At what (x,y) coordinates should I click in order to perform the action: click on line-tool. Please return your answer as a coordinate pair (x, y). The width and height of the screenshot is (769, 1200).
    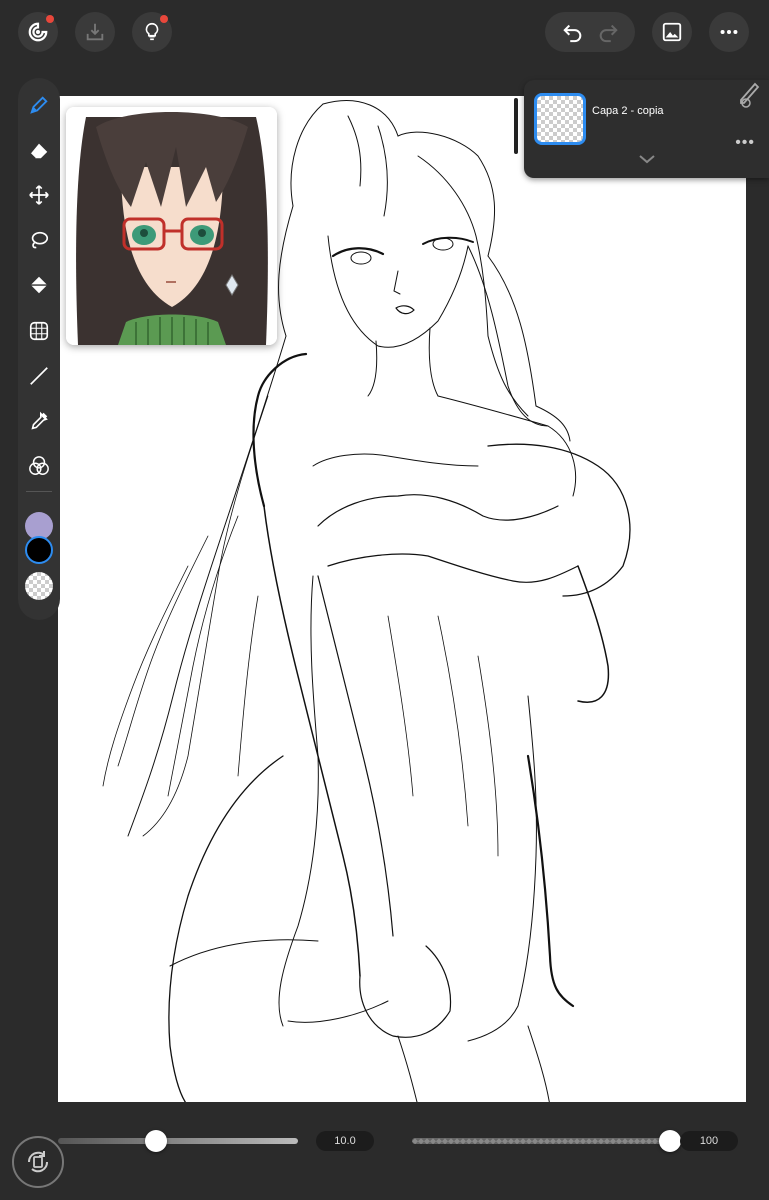
    Looking at the image, I should click on (39, 376).